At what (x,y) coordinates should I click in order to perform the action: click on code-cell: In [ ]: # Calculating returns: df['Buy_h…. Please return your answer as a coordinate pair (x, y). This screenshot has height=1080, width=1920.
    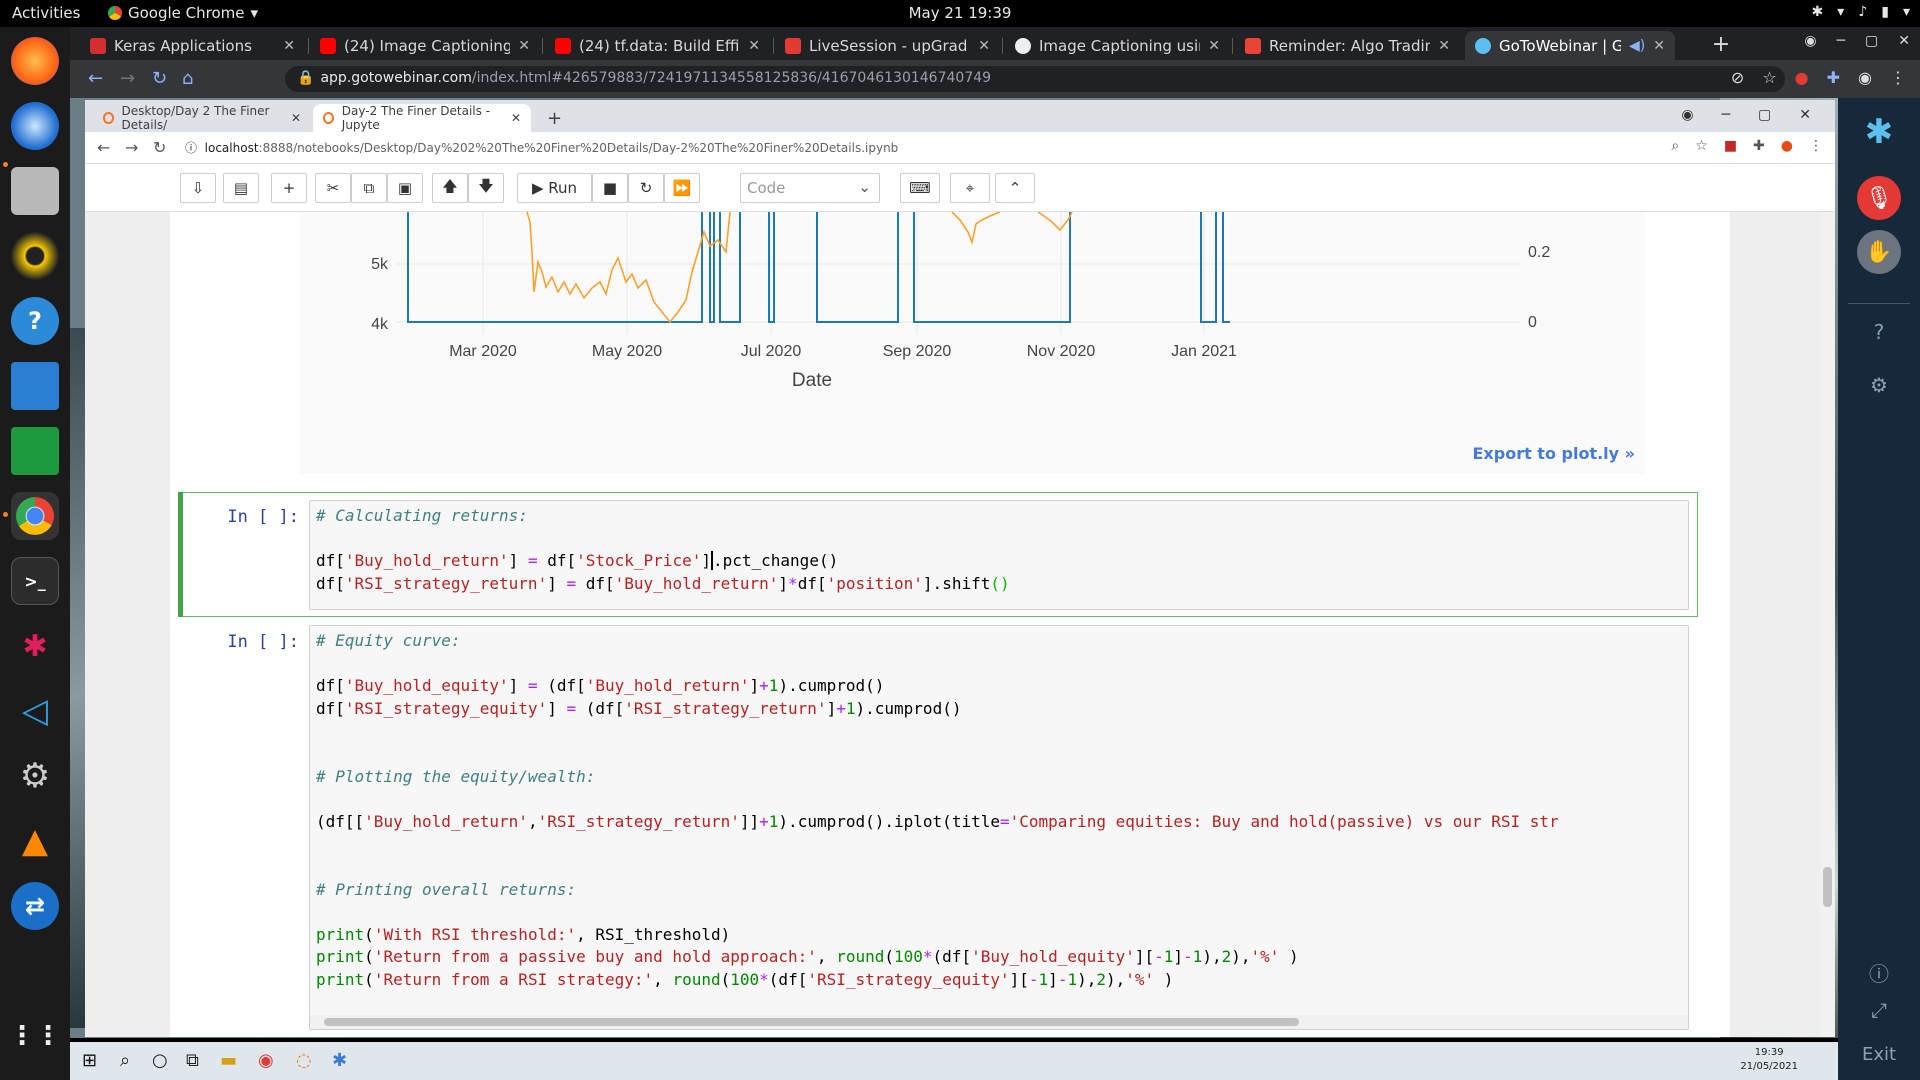
    Looking at the image, I should click on (938, 554).